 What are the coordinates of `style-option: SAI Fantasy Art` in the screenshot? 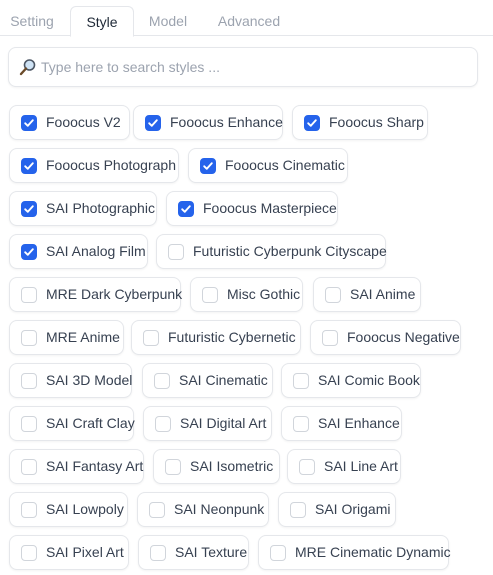 It's located at (76, 466).